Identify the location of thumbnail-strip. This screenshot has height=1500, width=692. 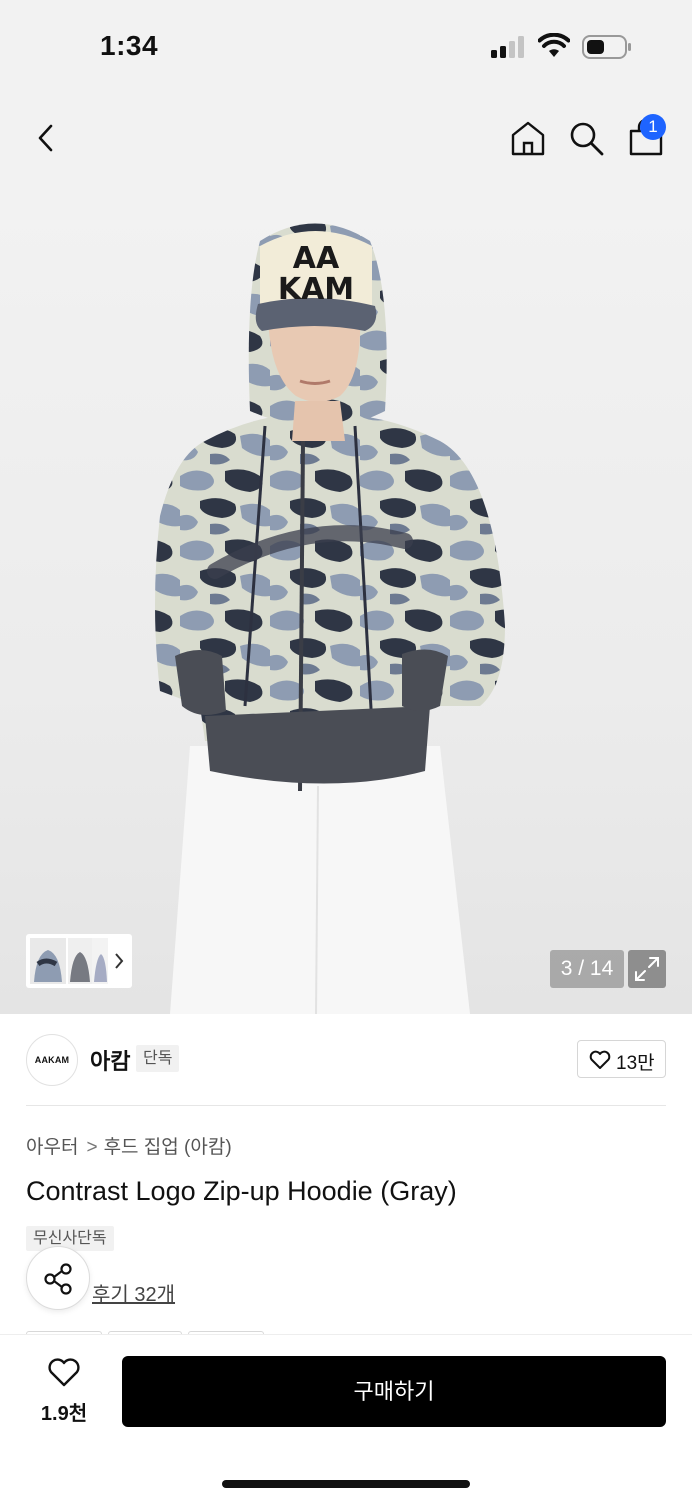
(79, 961).